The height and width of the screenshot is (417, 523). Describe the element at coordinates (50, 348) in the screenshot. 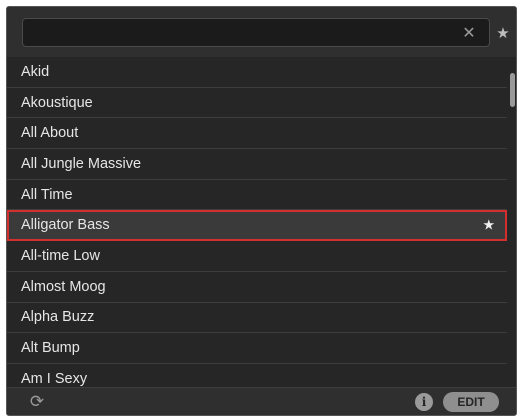

I see `list-item-label: Alt Bump` at that location.